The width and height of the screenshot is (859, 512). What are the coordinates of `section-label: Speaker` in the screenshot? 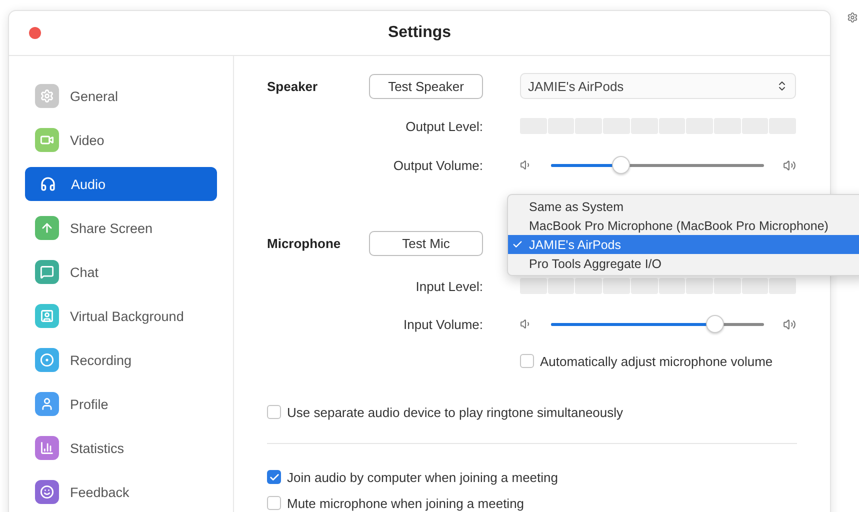 It's located at (293, 86).